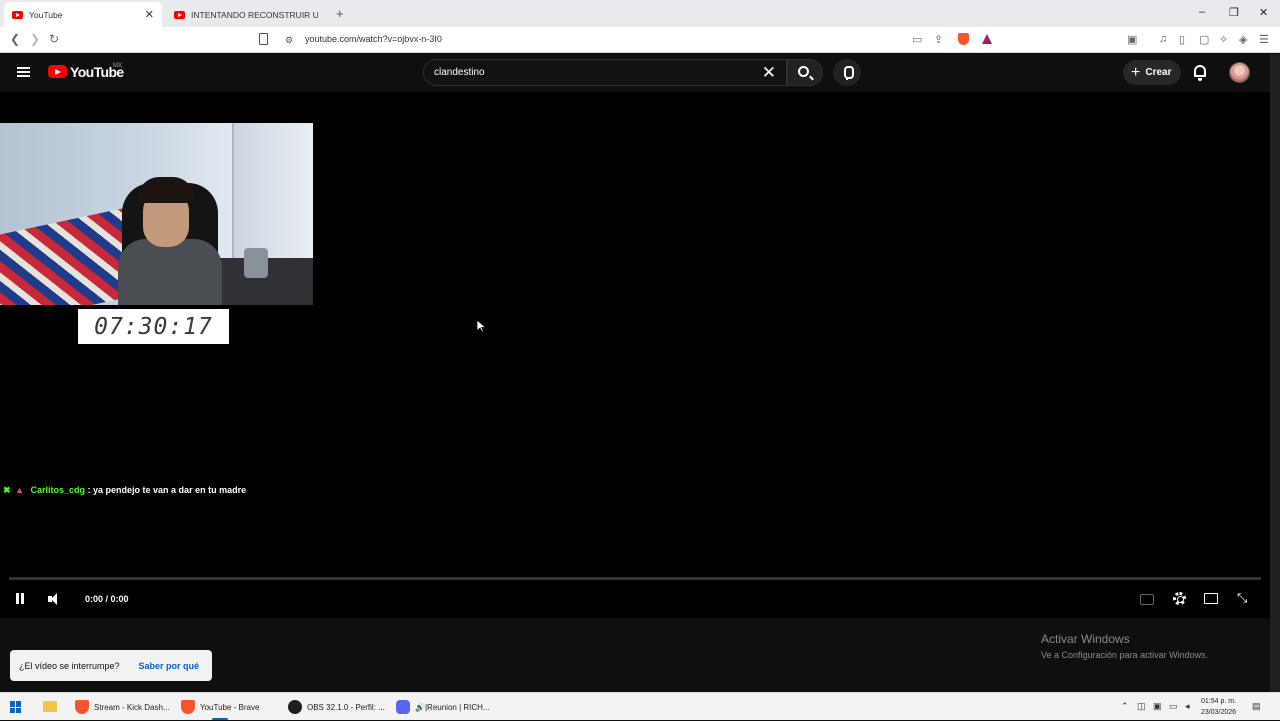  What do you see at coordinates (1141, 706) in the screenshot?
I see `tray-app-icon: ◫` at bounding box center [1141, 706].